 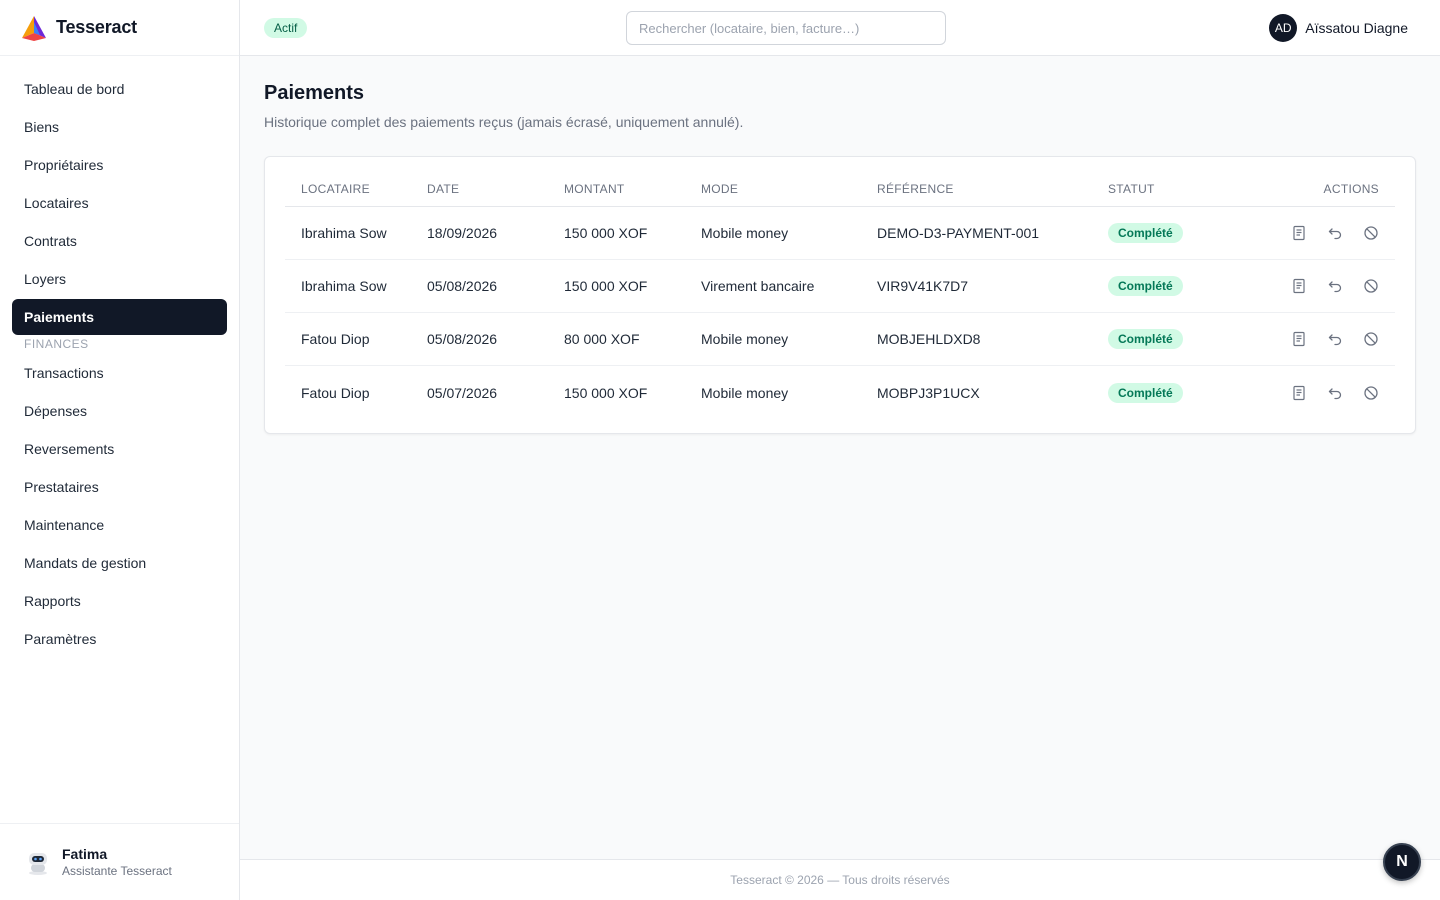 I want to click on tesseract-logo-icon, so click(x=34, y=28).